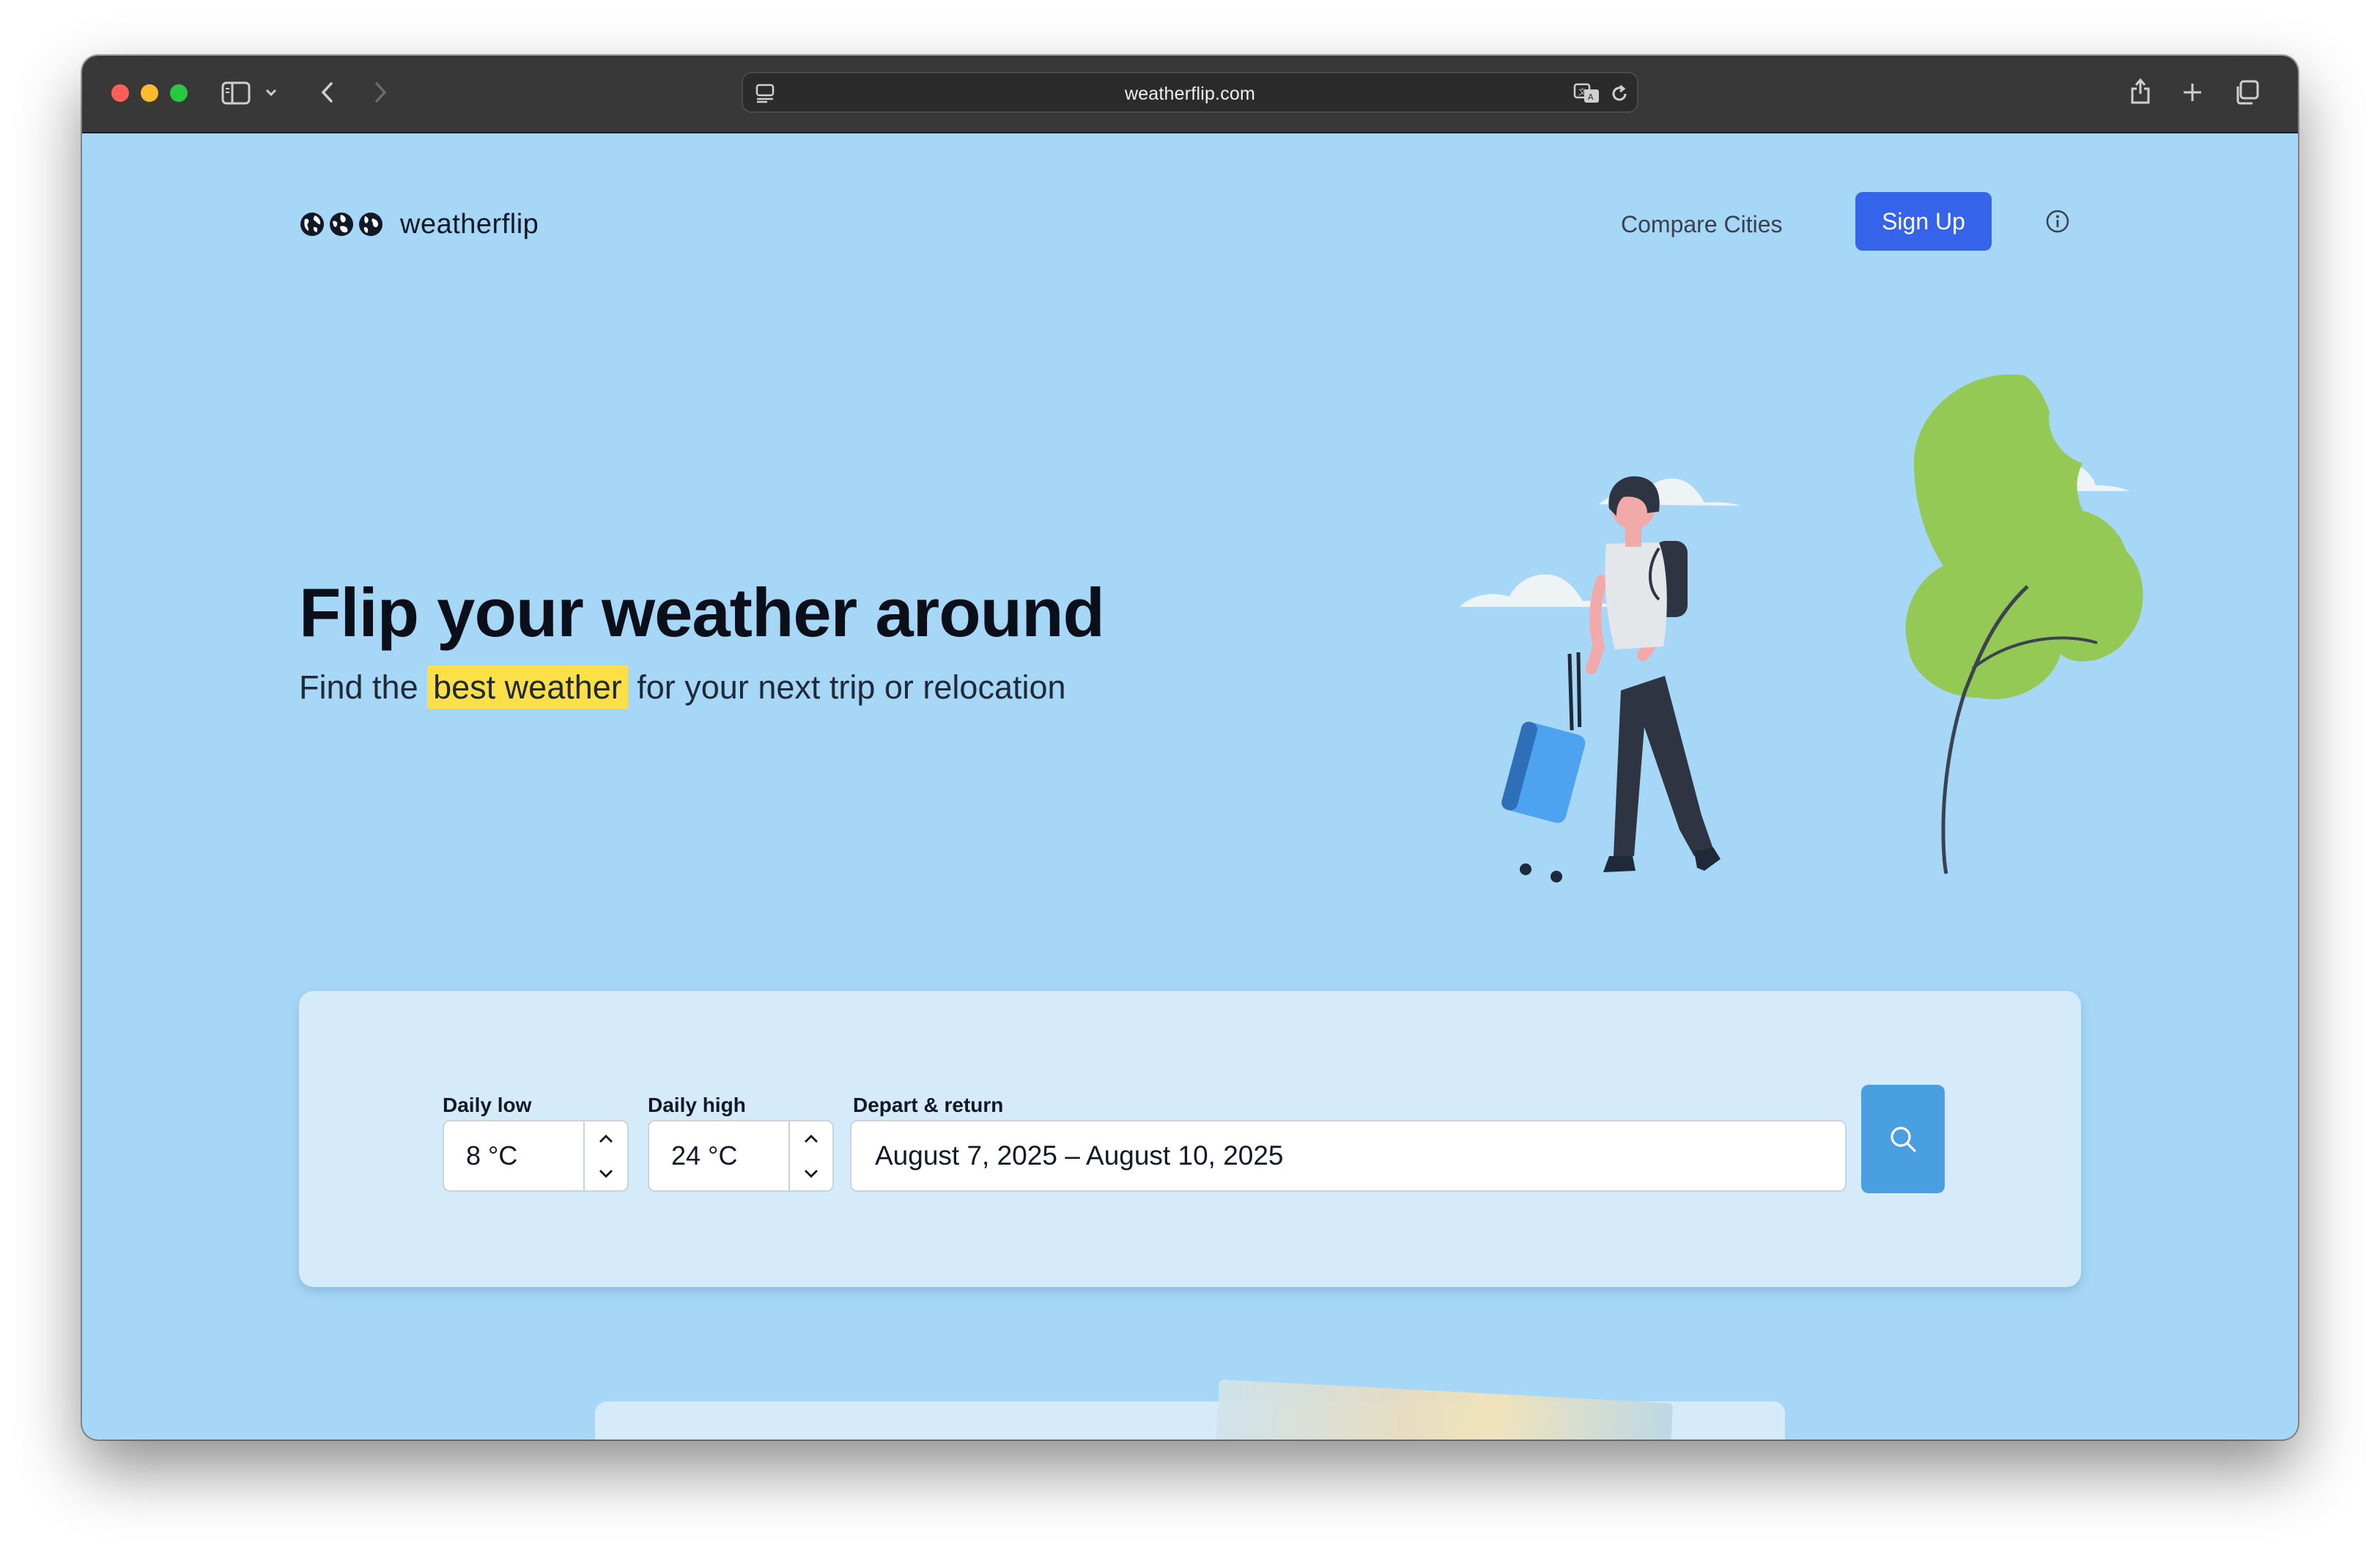 The image size is (2380, 1548). What do you see at coordinates (488, 1105) in the screenshot?
I see `daily-low-label: Daily low` at bounding box center [488, 1105].